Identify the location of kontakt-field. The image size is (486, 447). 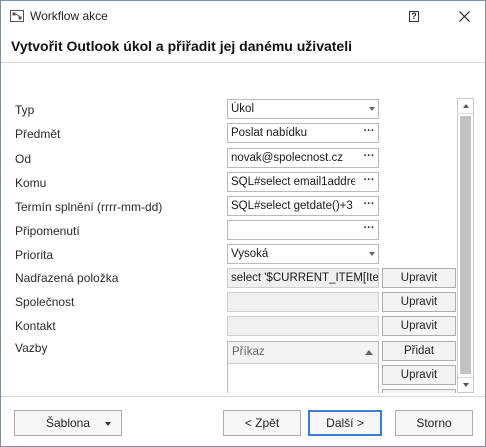
(303, 326).